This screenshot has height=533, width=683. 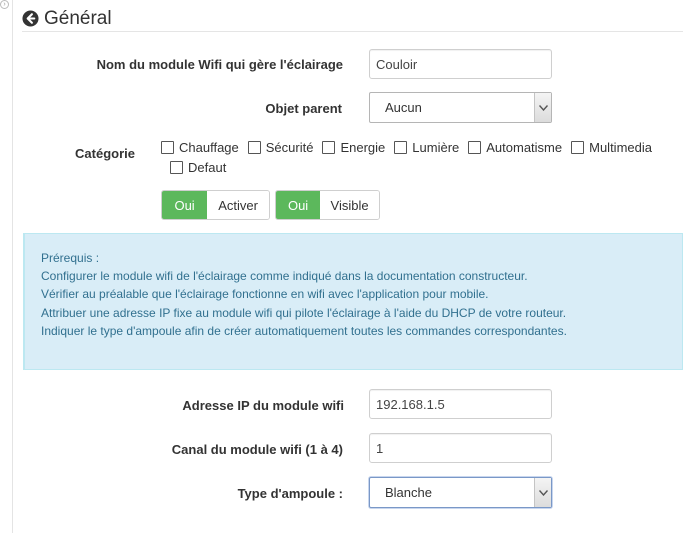 I want to click on category-chauffage: Chauffage, so click(x=200, y=147).